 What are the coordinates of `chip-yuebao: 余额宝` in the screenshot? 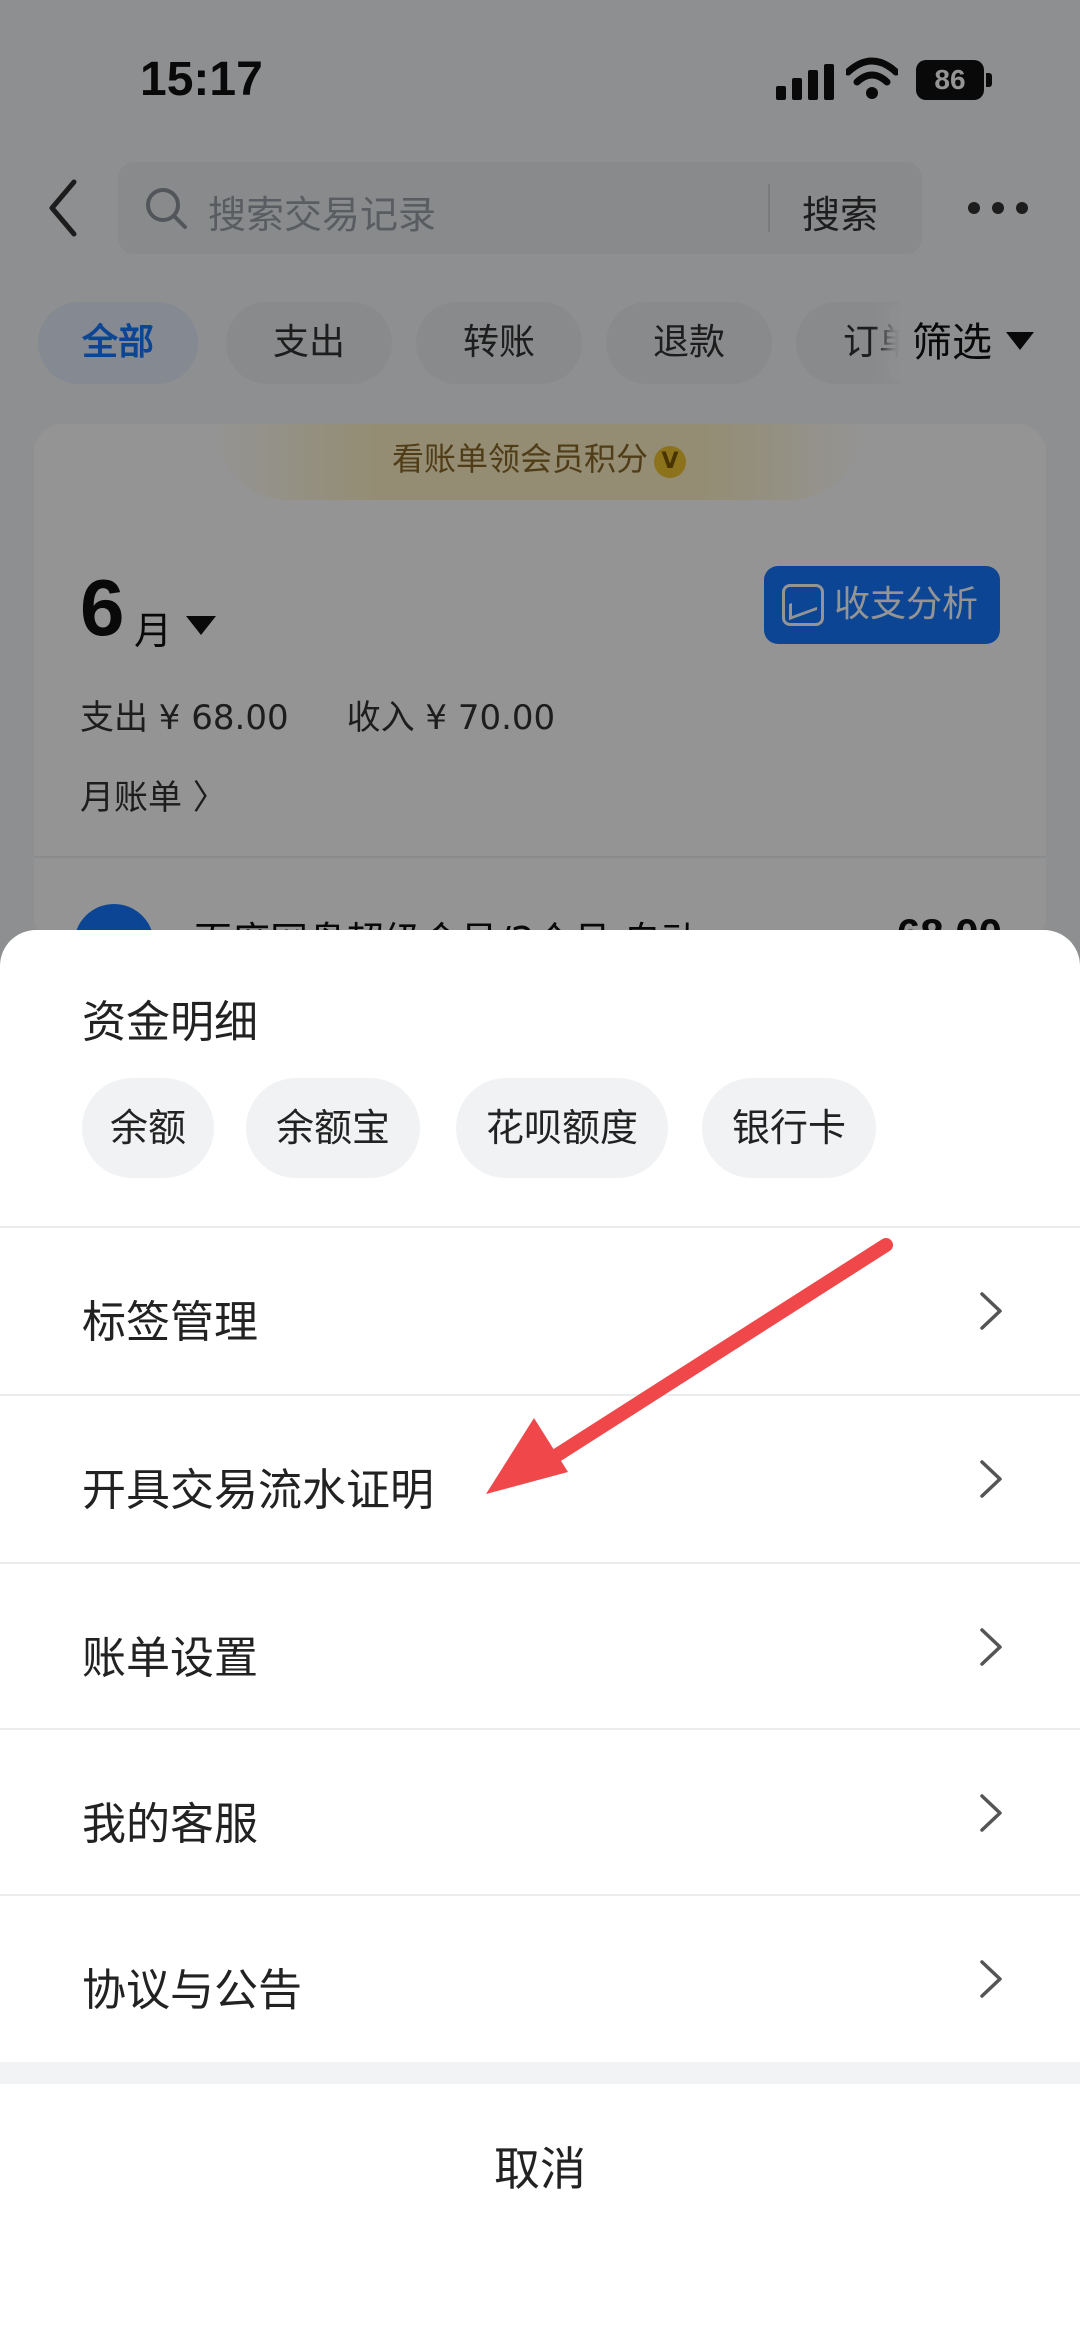 It's located at (333, 1128).